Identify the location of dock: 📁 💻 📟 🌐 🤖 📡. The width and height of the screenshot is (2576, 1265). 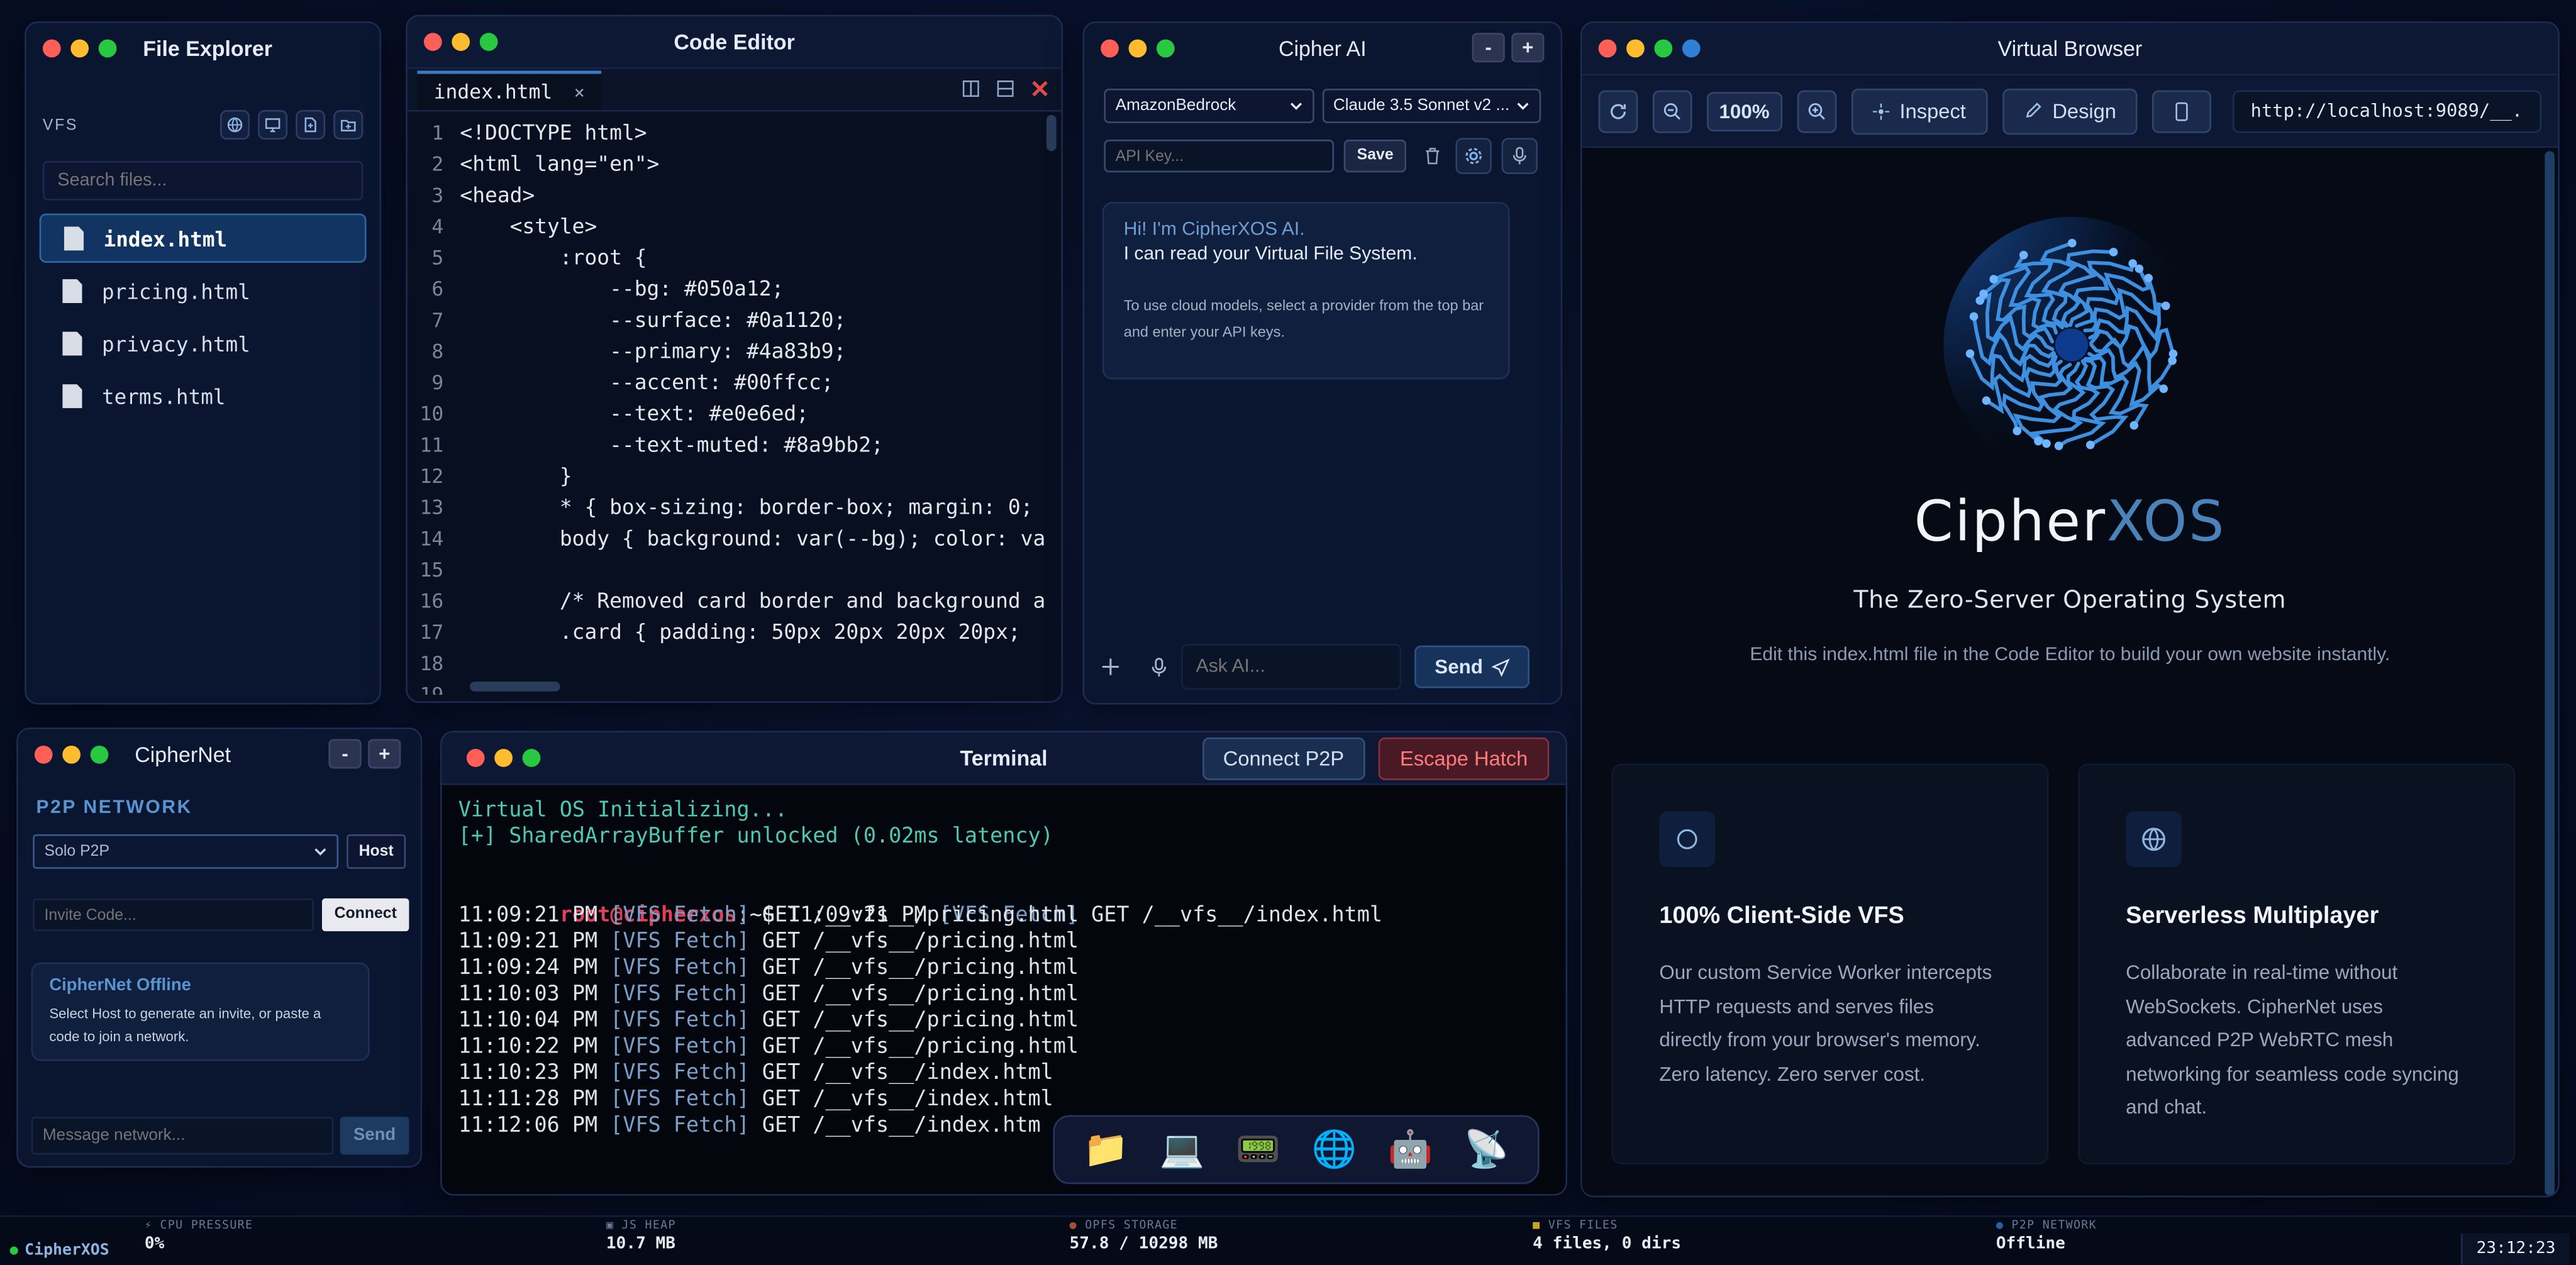
(1296, 1150).